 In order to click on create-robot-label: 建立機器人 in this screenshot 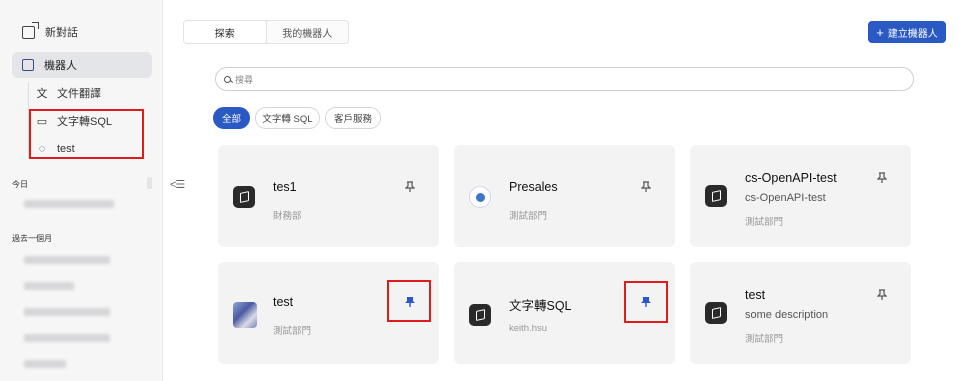, I will do `click(912, 34)`.